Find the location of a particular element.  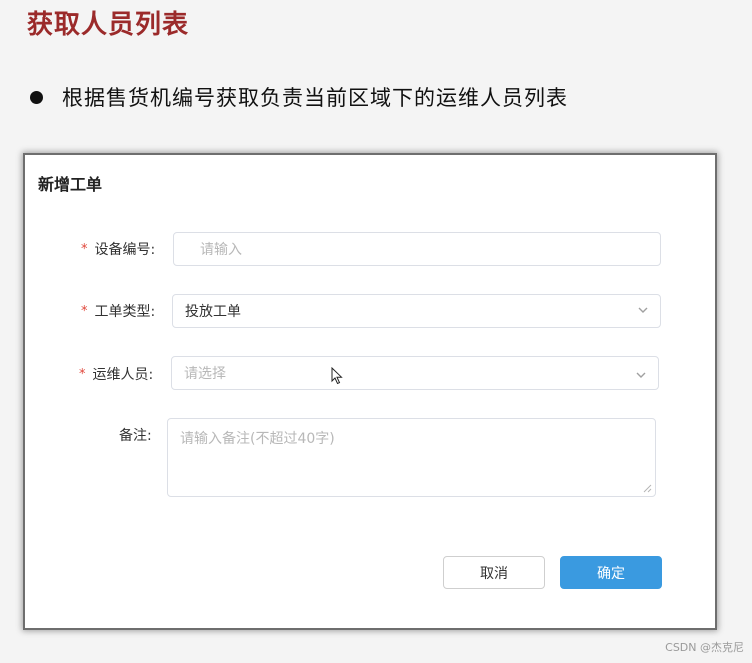

remark-label: 备注: is located at coordinates (135, 435).